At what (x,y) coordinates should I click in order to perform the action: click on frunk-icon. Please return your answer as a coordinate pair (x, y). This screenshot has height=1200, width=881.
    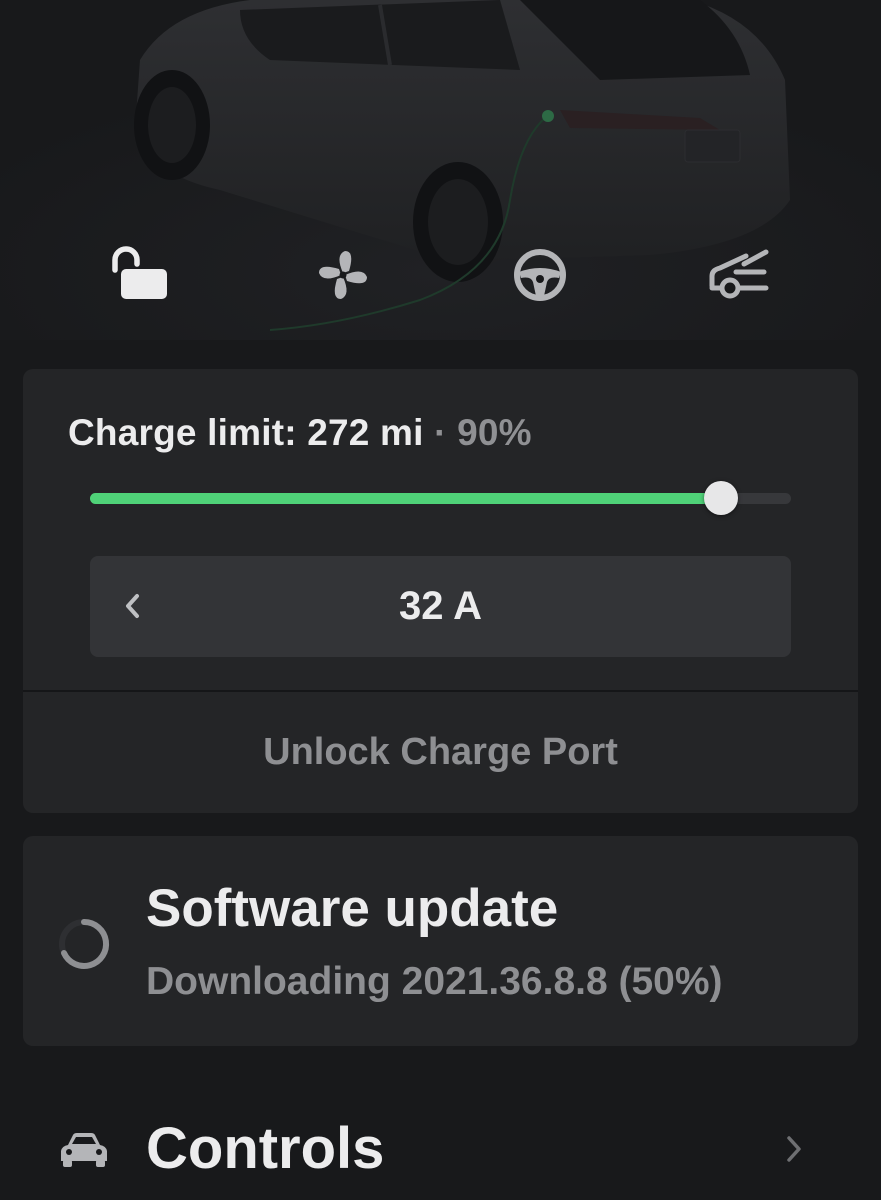
    Looking at the image, I should click on (739, 274).